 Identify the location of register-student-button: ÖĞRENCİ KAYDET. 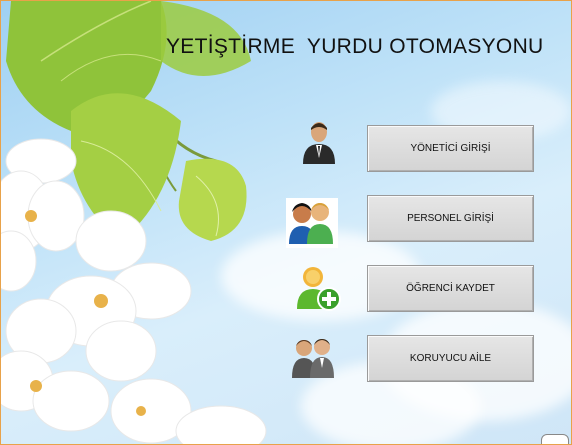
(450, 288).